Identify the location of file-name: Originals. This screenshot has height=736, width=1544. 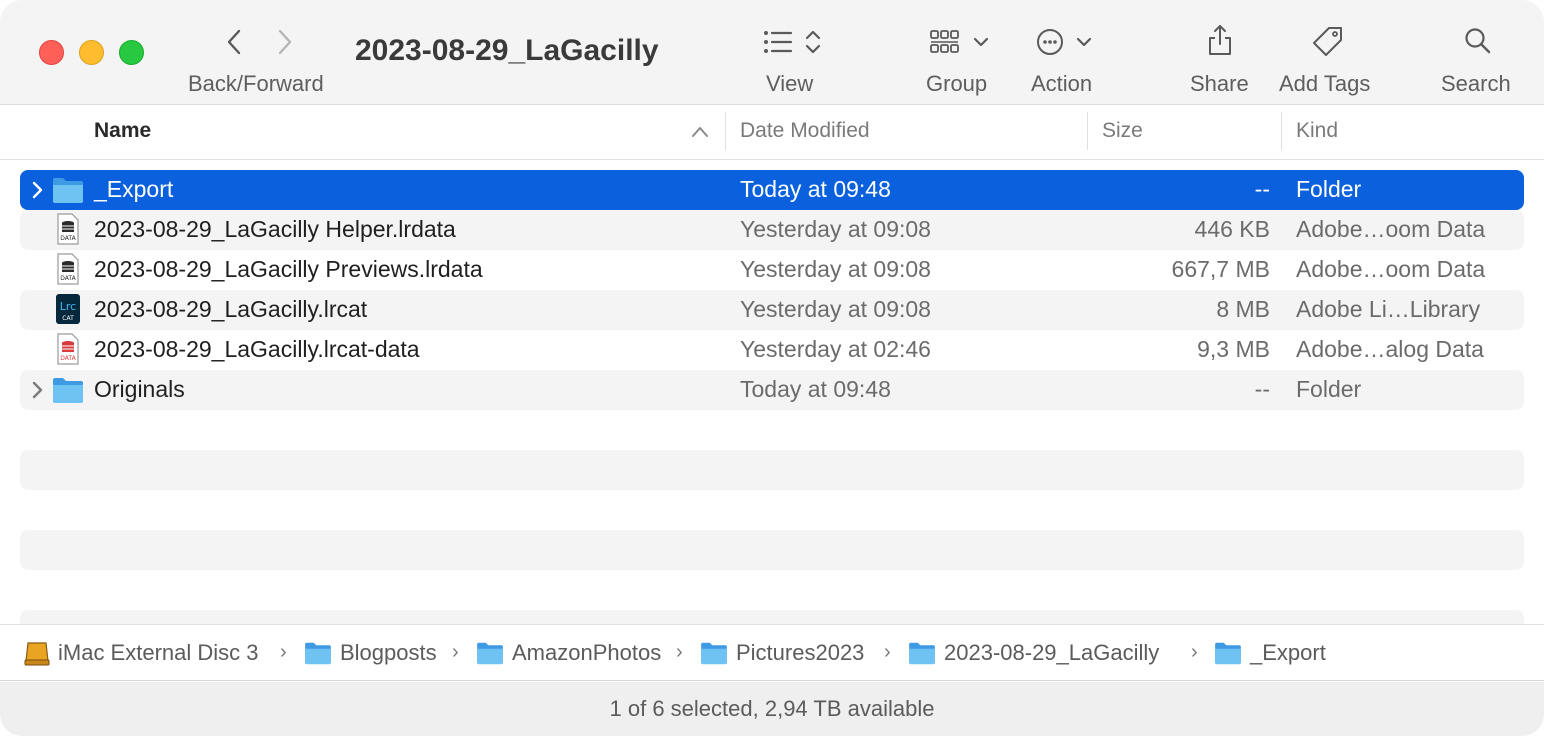
(139, 389).